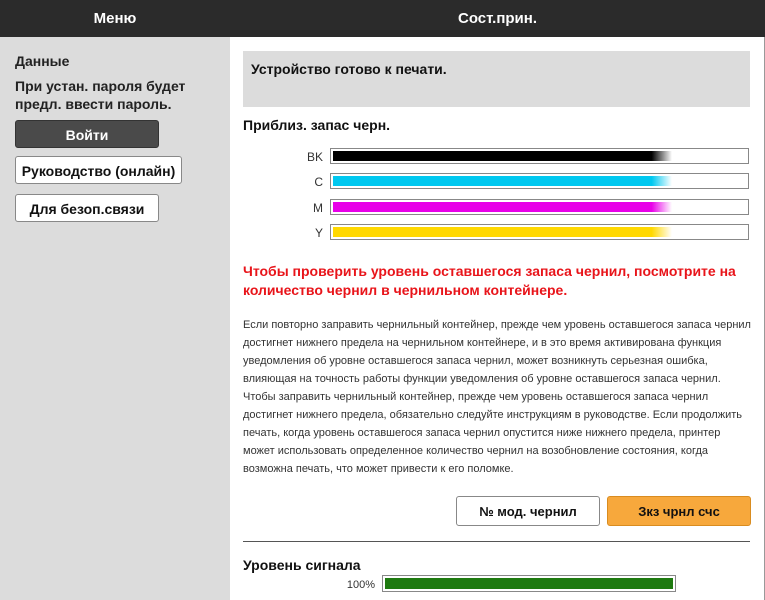 This screenshot has width=765, height=600. What do you see at coordinates (302, 565) in the screenshot?
I see `signal-level-title: Уровень сигнала` at bounding box center [302, 565].